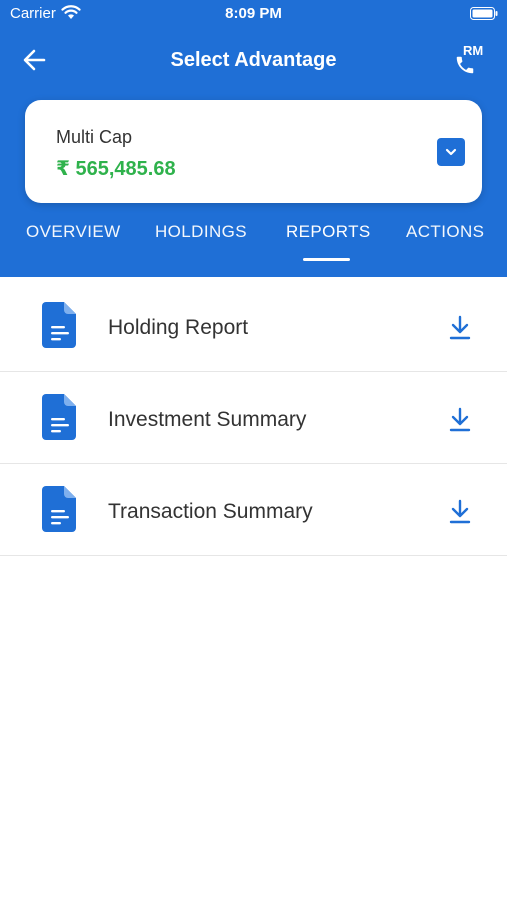  What do you see at coordinates (445, 232) in the screenshot?
I see `tab-actions: ACTIONS` at bounding box center [445, 232].